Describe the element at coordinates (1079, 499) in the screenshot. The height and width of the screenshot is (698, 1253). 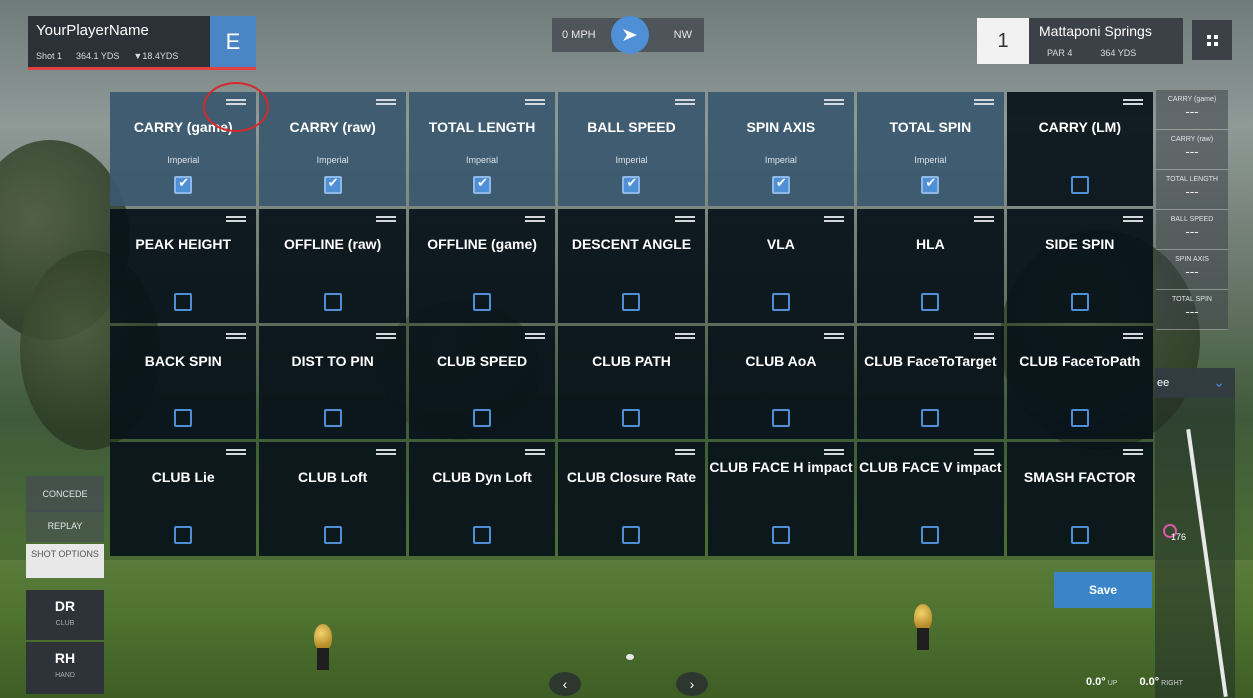
I see `data-field-tile: SMASH FACTOR` at that location.